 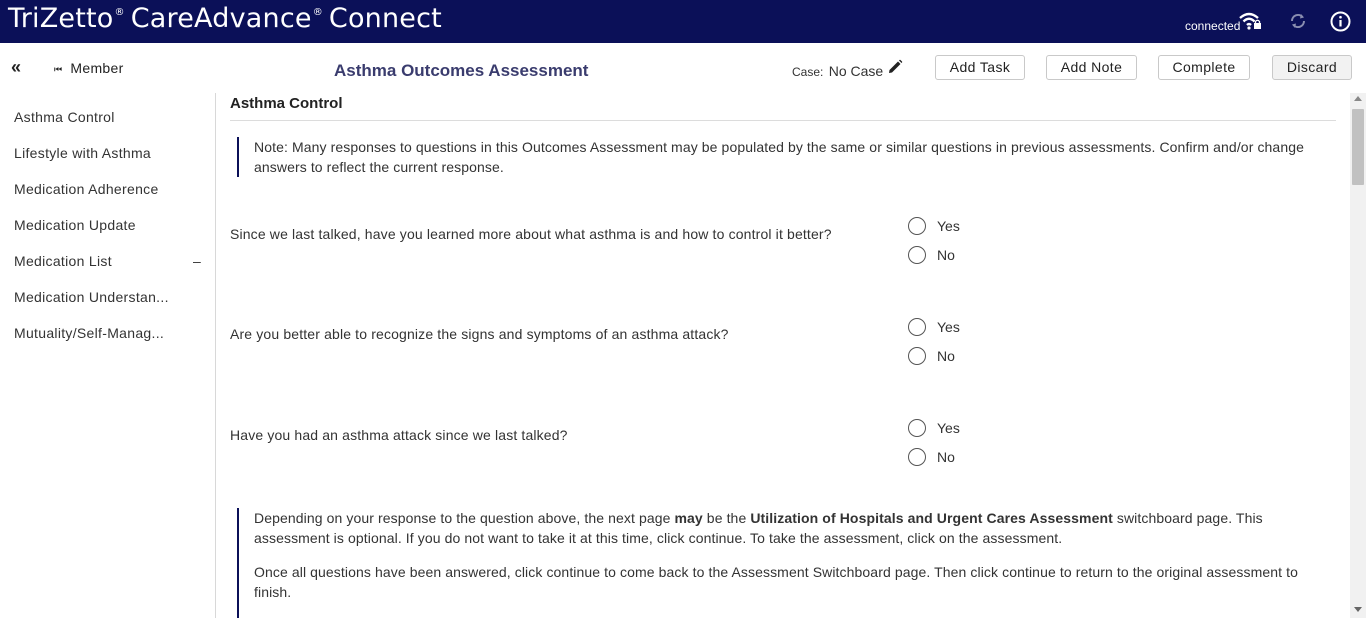 What do you see at coordinates (96, 261) in the screenshot?
I see `sidebar-item-medication-list: Medication List` at bounding box center [96, 261].